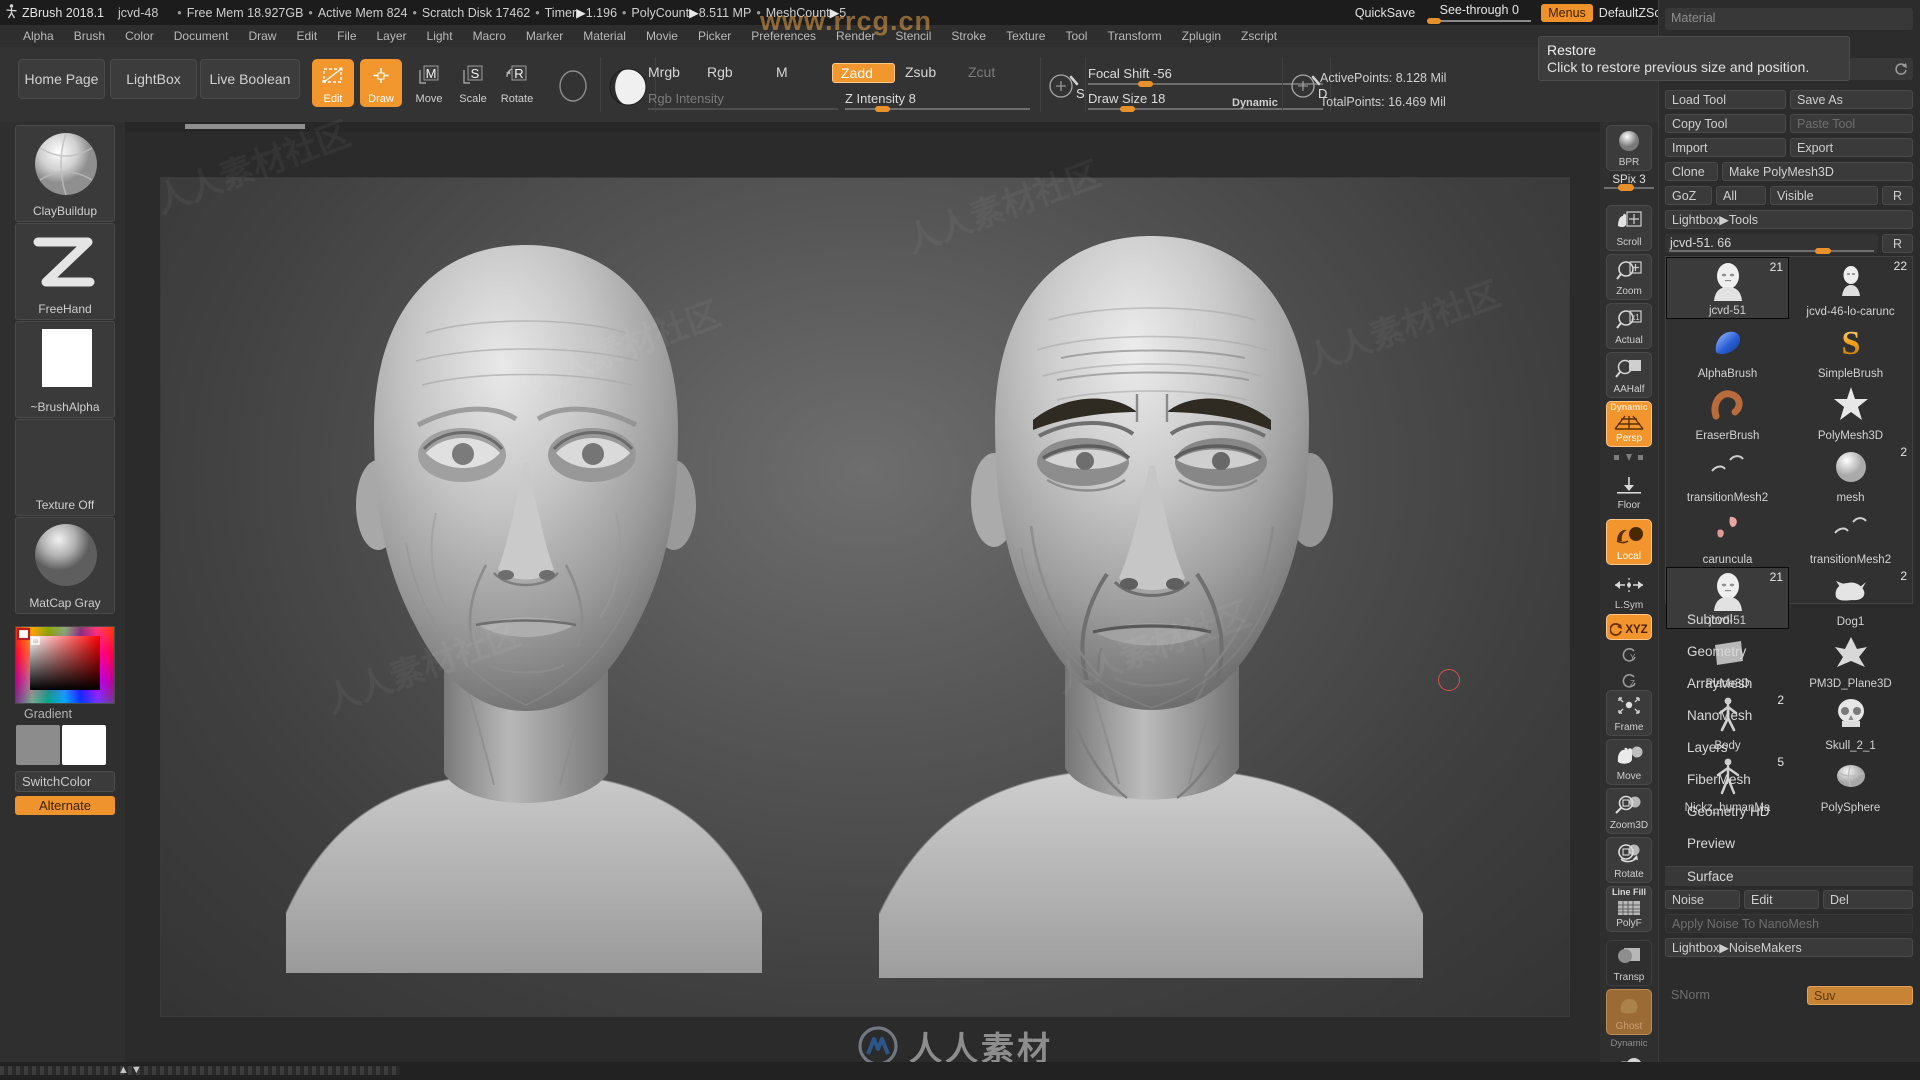 Image resolution: width=1920 pixels, height=1080 pixels. Describe the element at coordinates (65, 369) in the screenshot. I see `alpha-palette: ~BrushAlpha` at that location.